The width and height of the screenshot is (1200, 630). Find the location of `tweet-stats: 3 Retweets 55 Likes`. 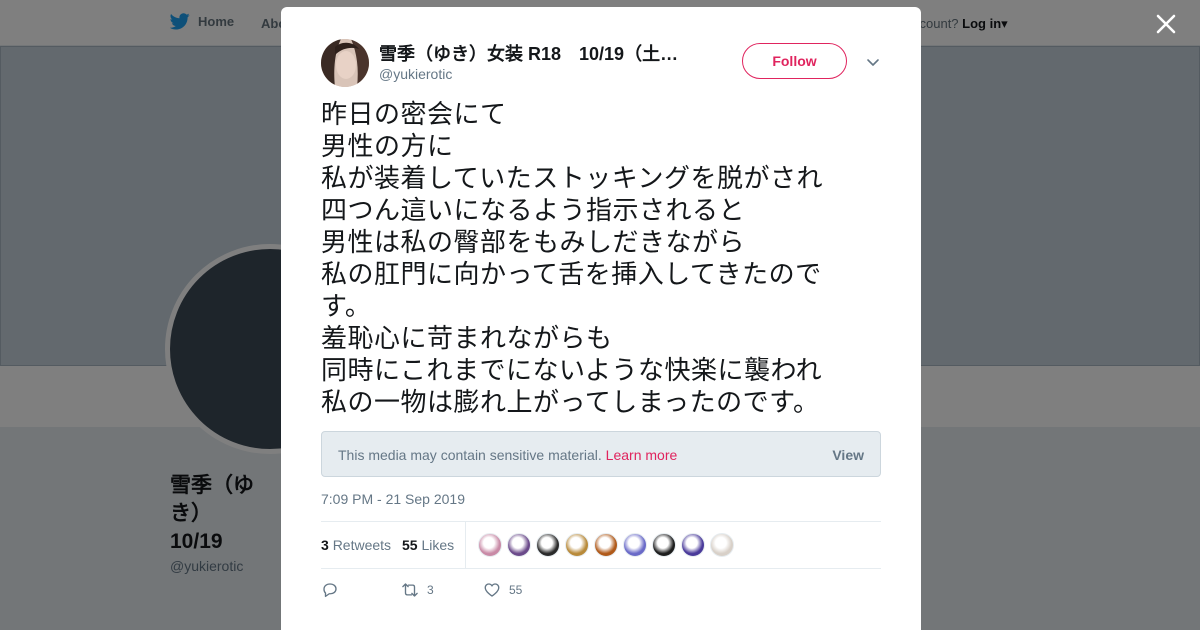

tweet-stats: 3 Retweets 55 Likes is located at coordinates (601, 545).